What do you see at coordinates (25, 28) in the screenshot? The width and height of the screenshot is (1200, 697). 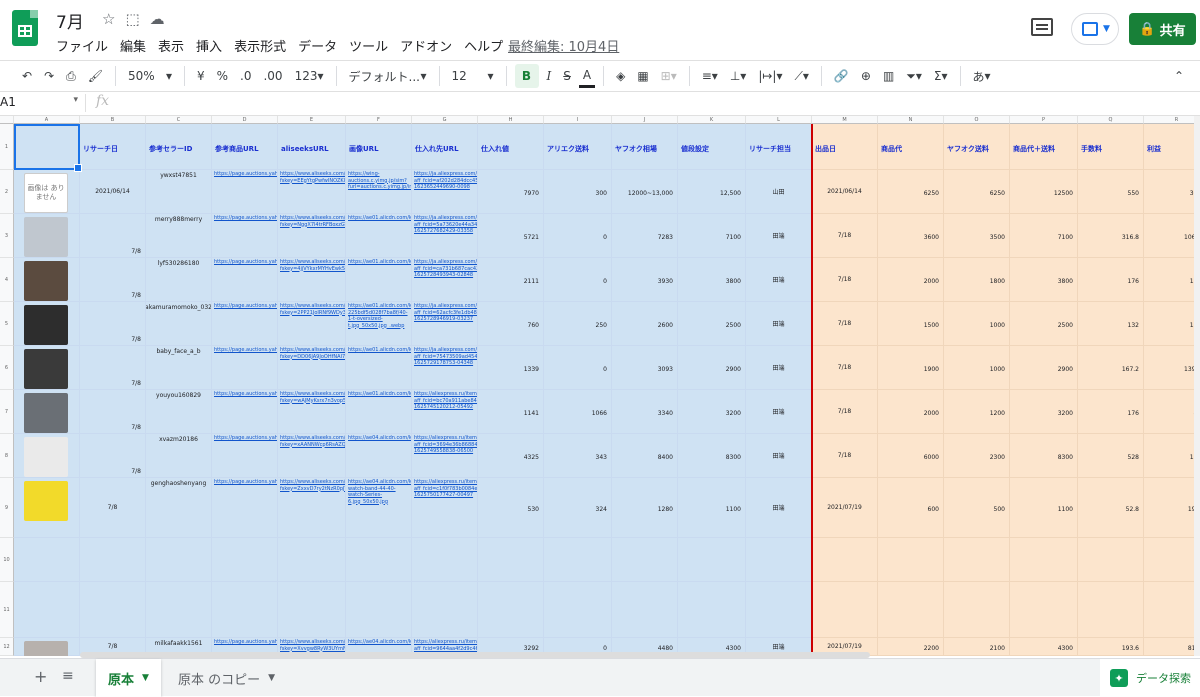 I see `sheets-logo-icon` at bounding box center [25, 28].